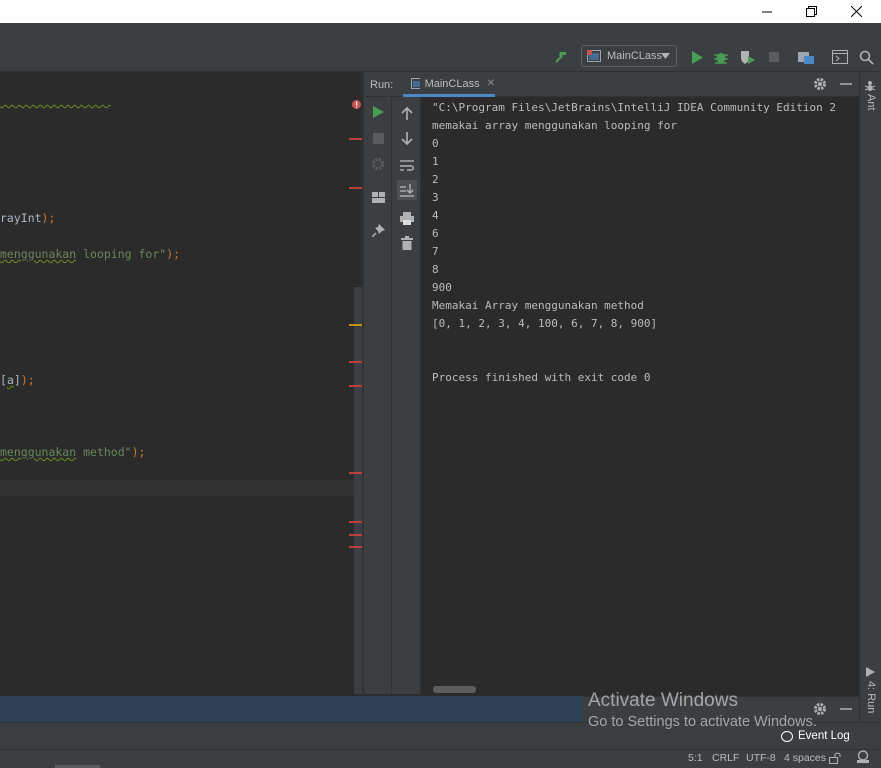 The width and height of the screenshot is (881, 768). Describe the element at coordinates (725, 758) in the screenshot. I see `line-separator: CRLF` at that location.